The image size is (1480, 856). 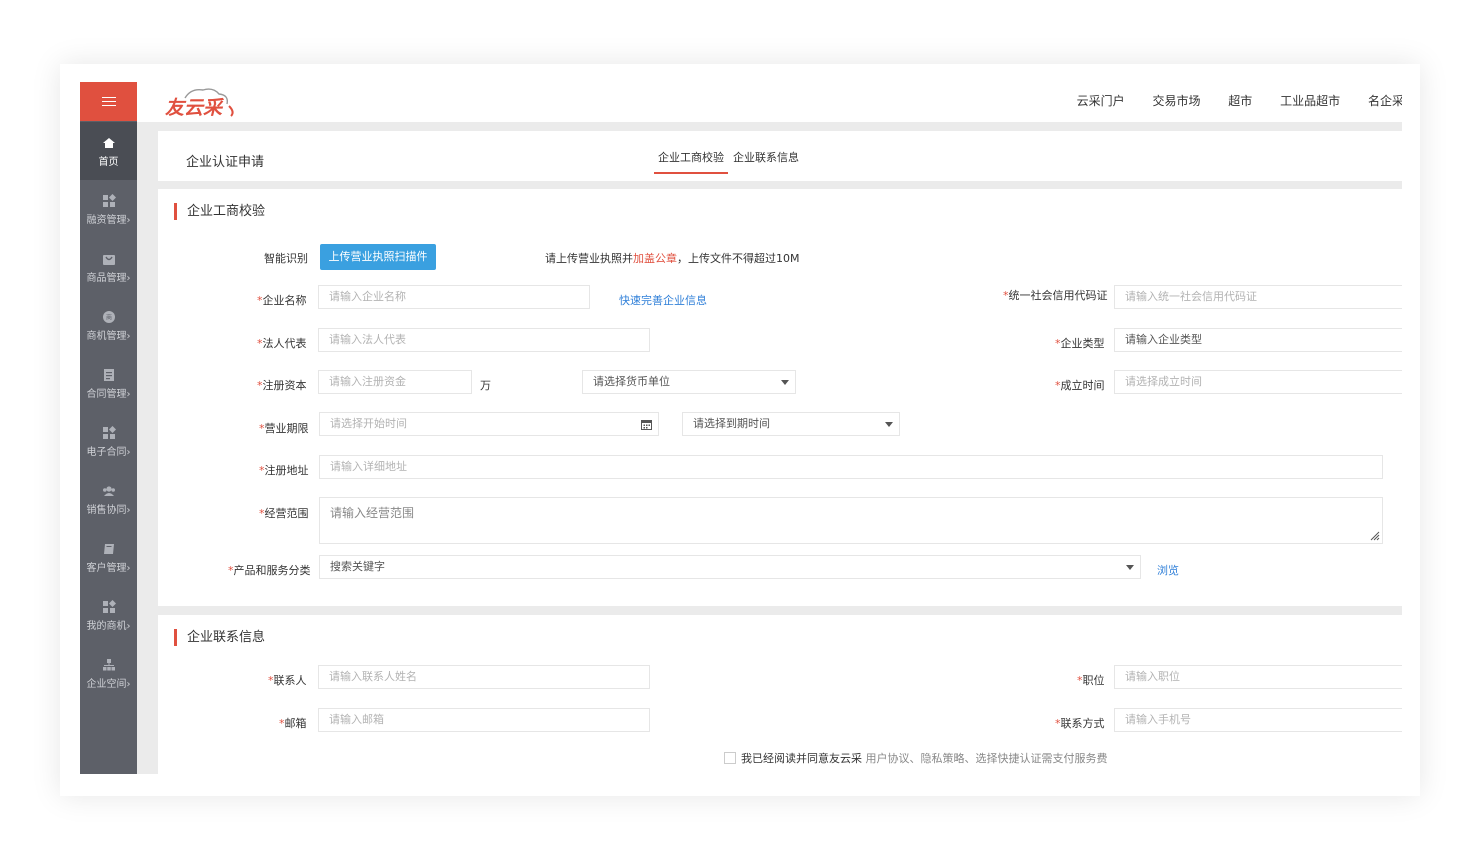 I want to click on contact-person-label: *联系人, so click(x=287, y=680).